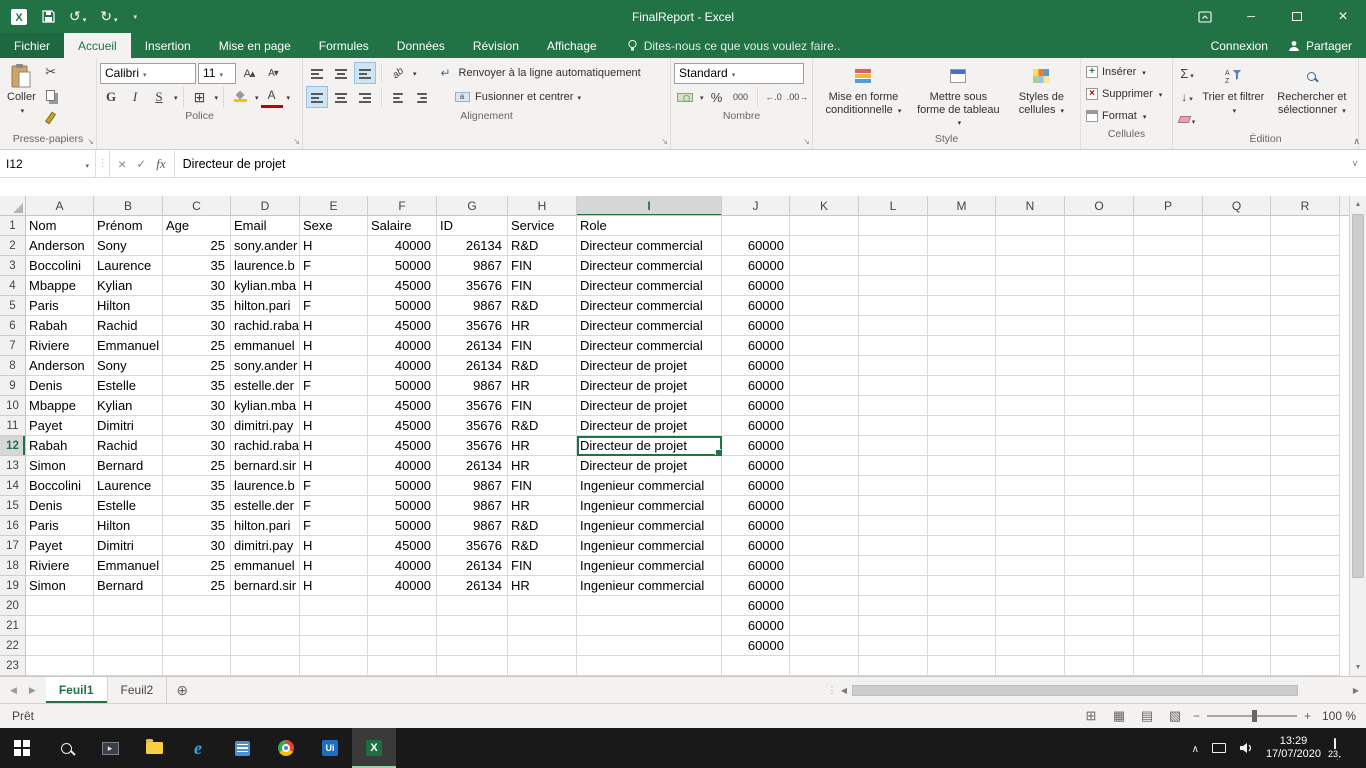 The height and width of the screenshot is (768, 1366). I want to click on cell-F3: 50000, so click(402, 266).